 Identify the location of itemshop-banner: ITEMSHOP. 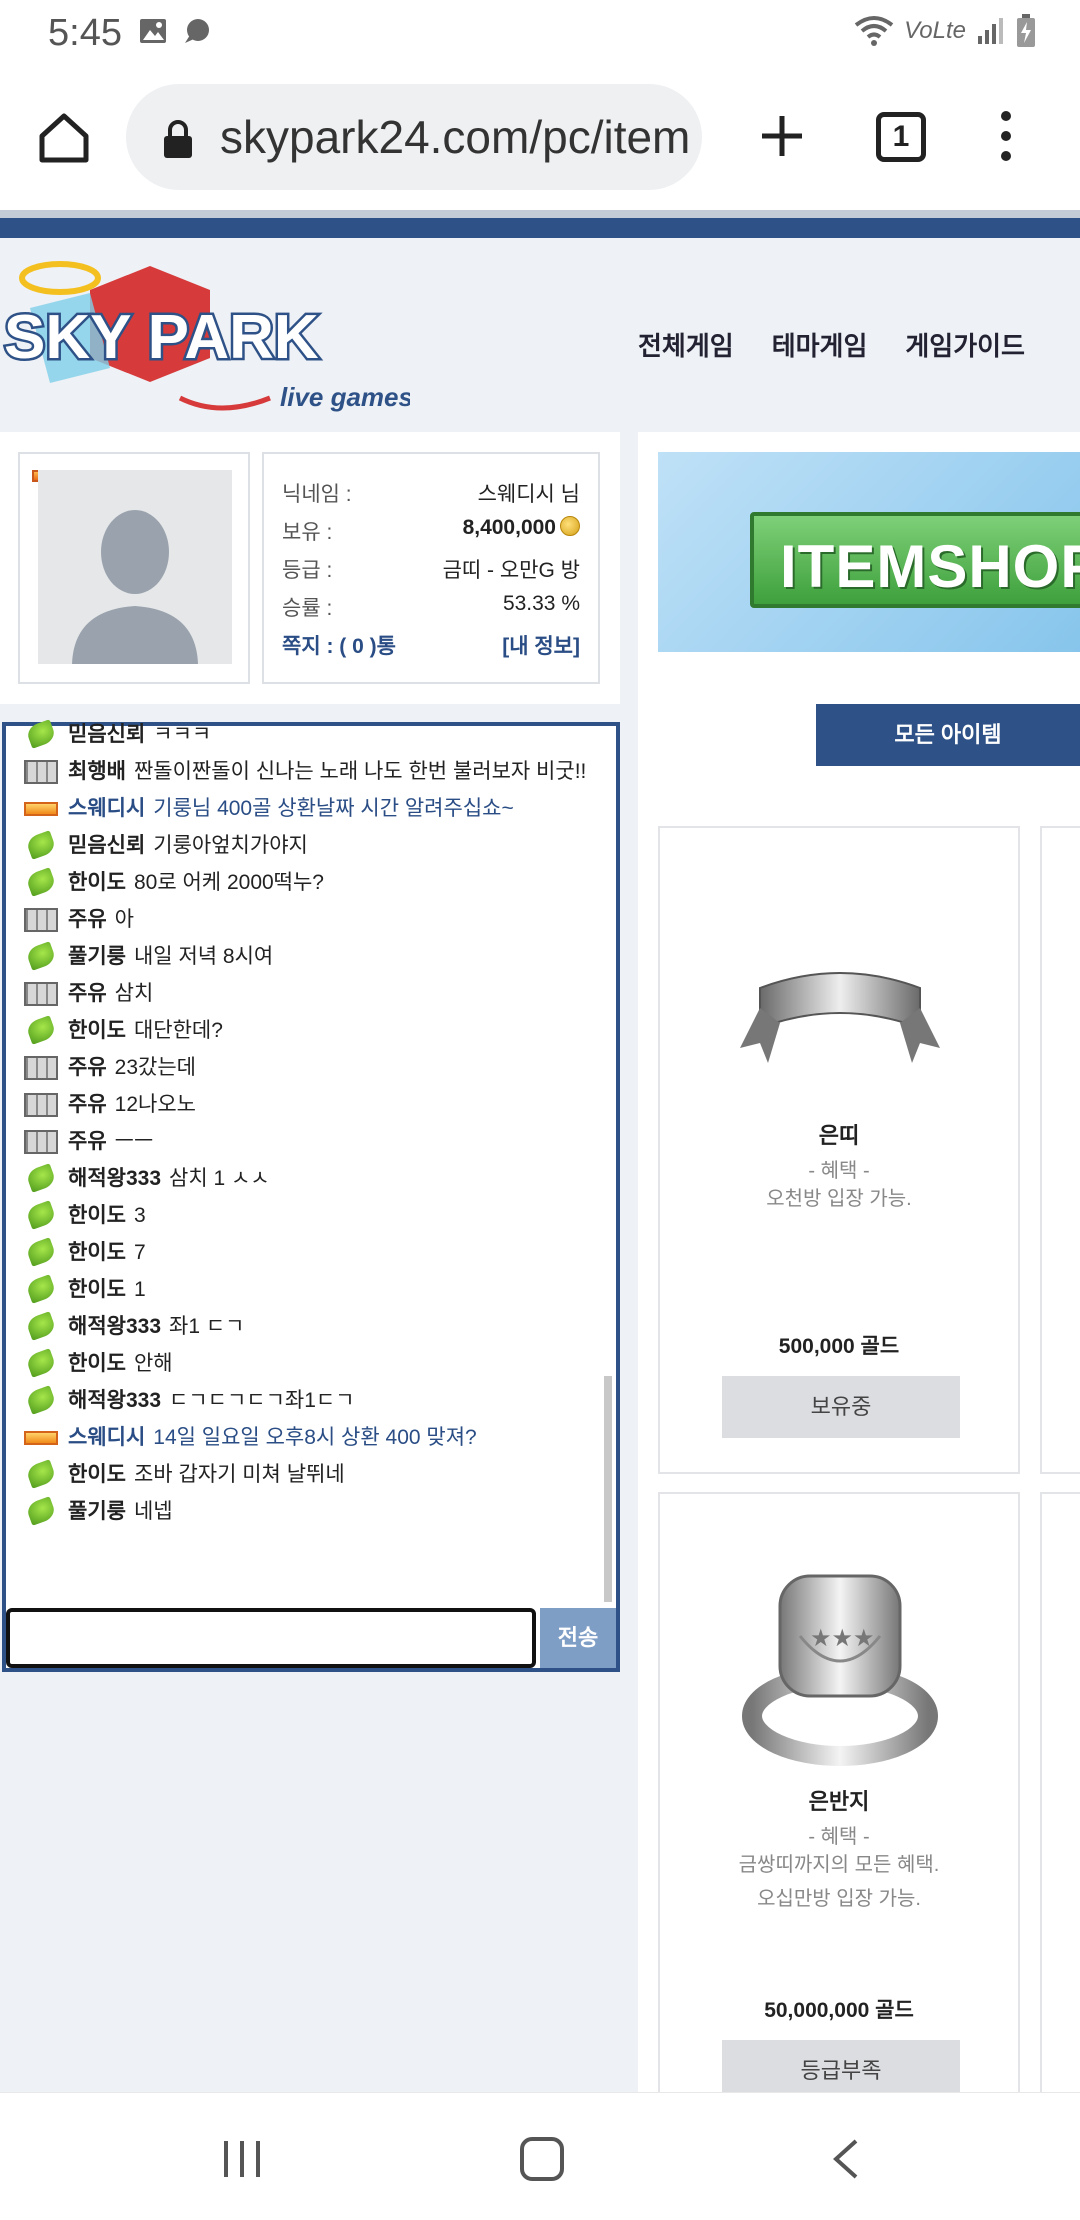
(869, 552).